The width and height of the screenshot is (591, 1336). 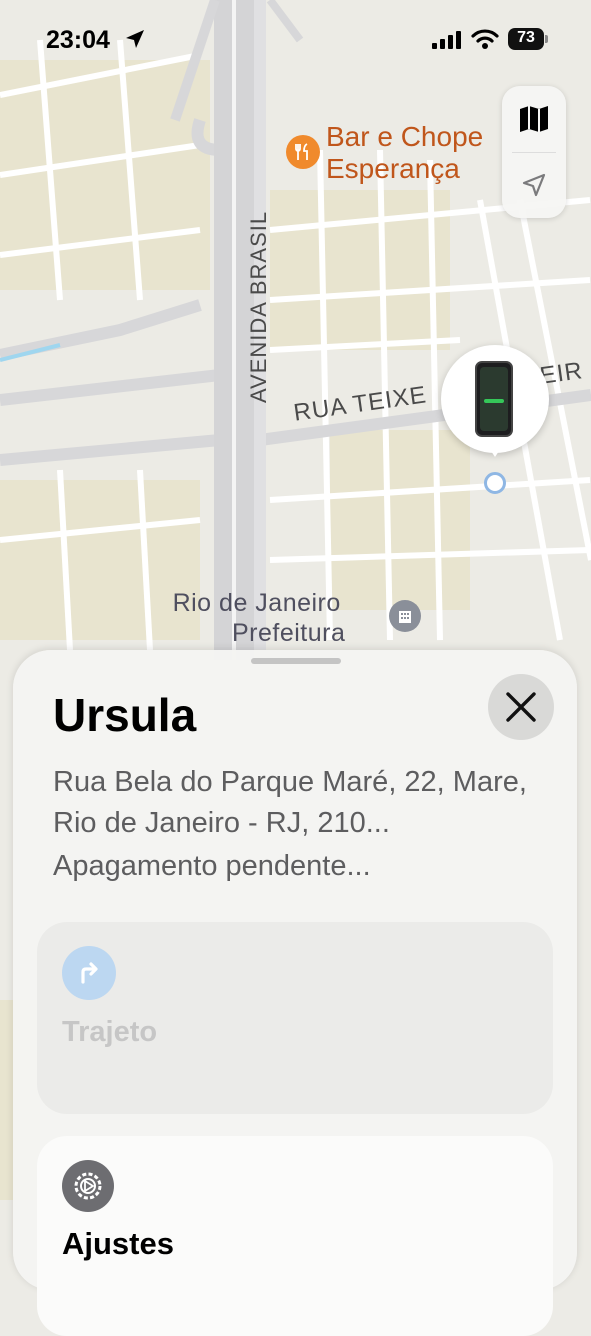 I want to click on sheet-grabber, so click(x=296, y=661).